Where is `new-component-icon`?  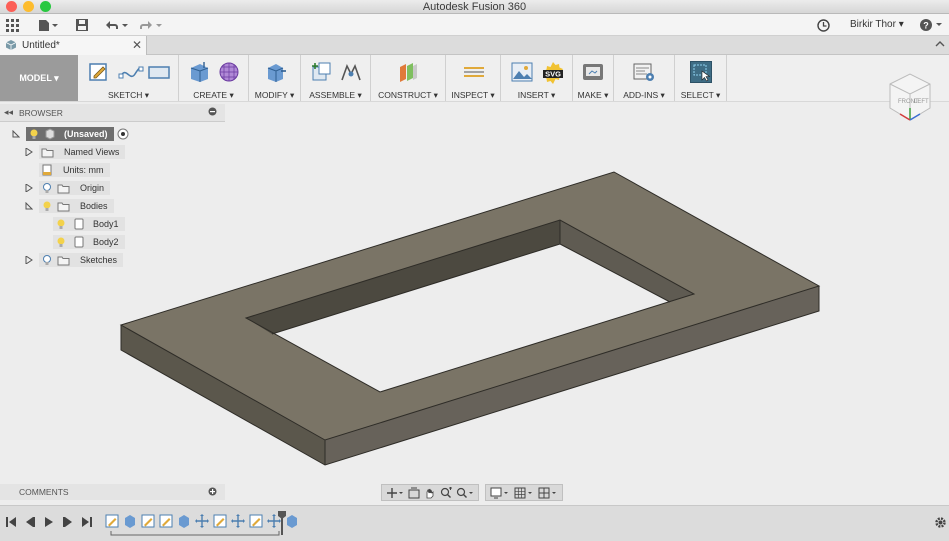
new-component-icon is located at coordinates (321, 72).